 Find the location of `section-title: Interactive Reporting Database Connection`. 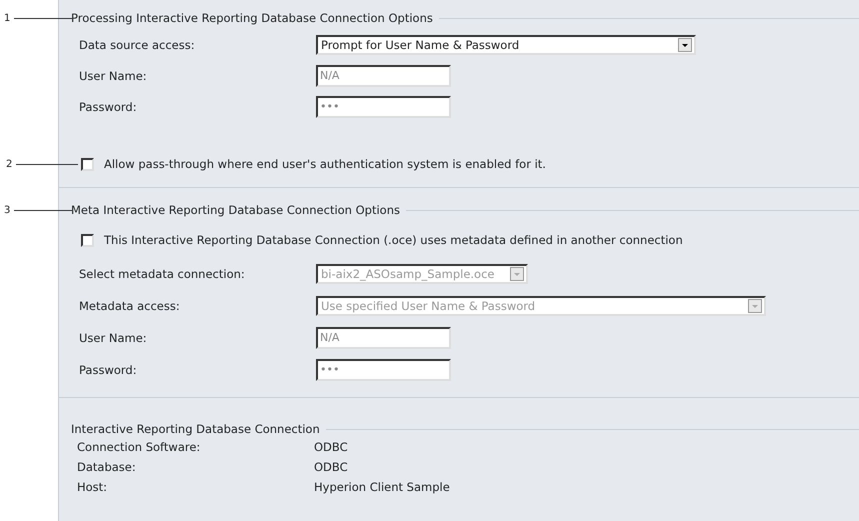

section-title: Interactive Reporting Database Connection is located at coordinates (196, 429).